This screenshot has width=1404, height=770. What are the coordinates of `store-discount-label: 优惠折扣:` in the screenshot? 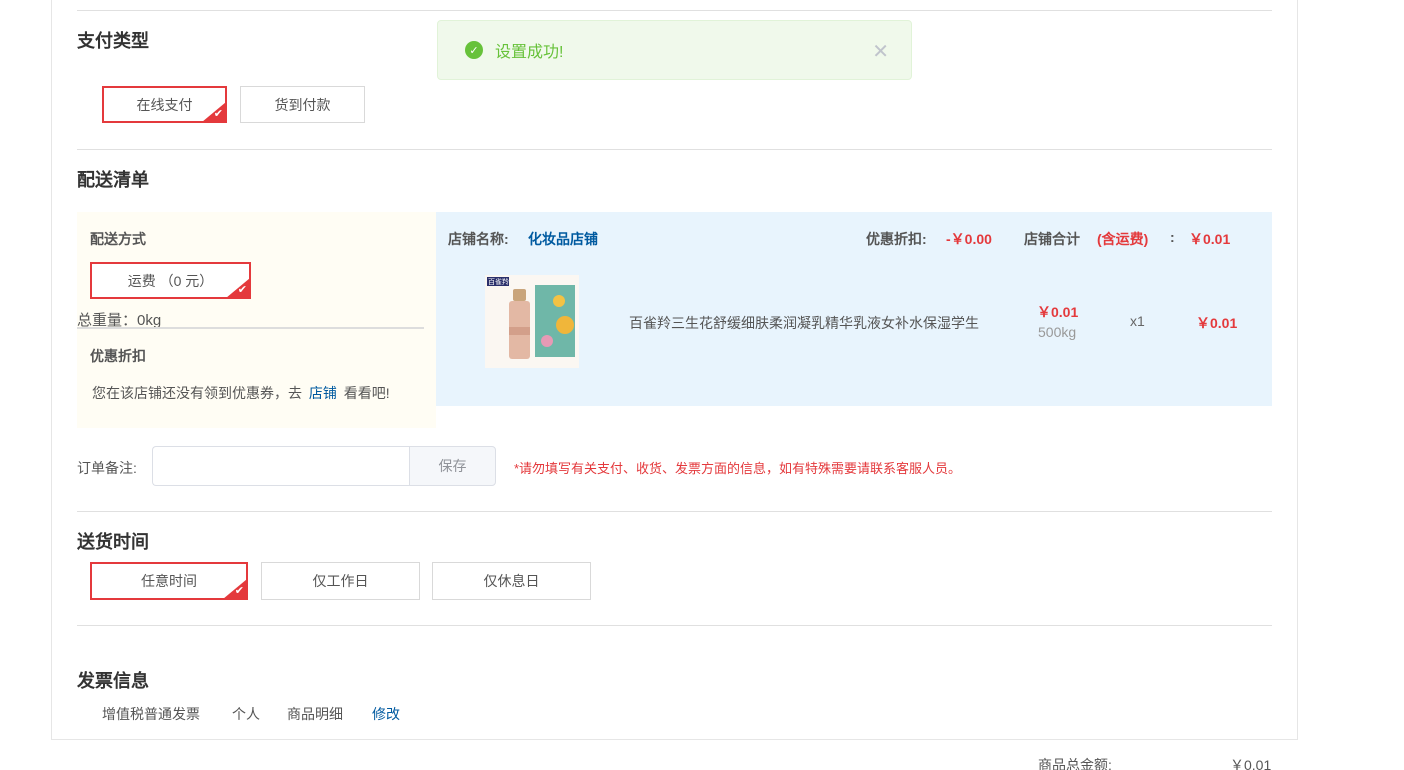 It's located at (896, 239).